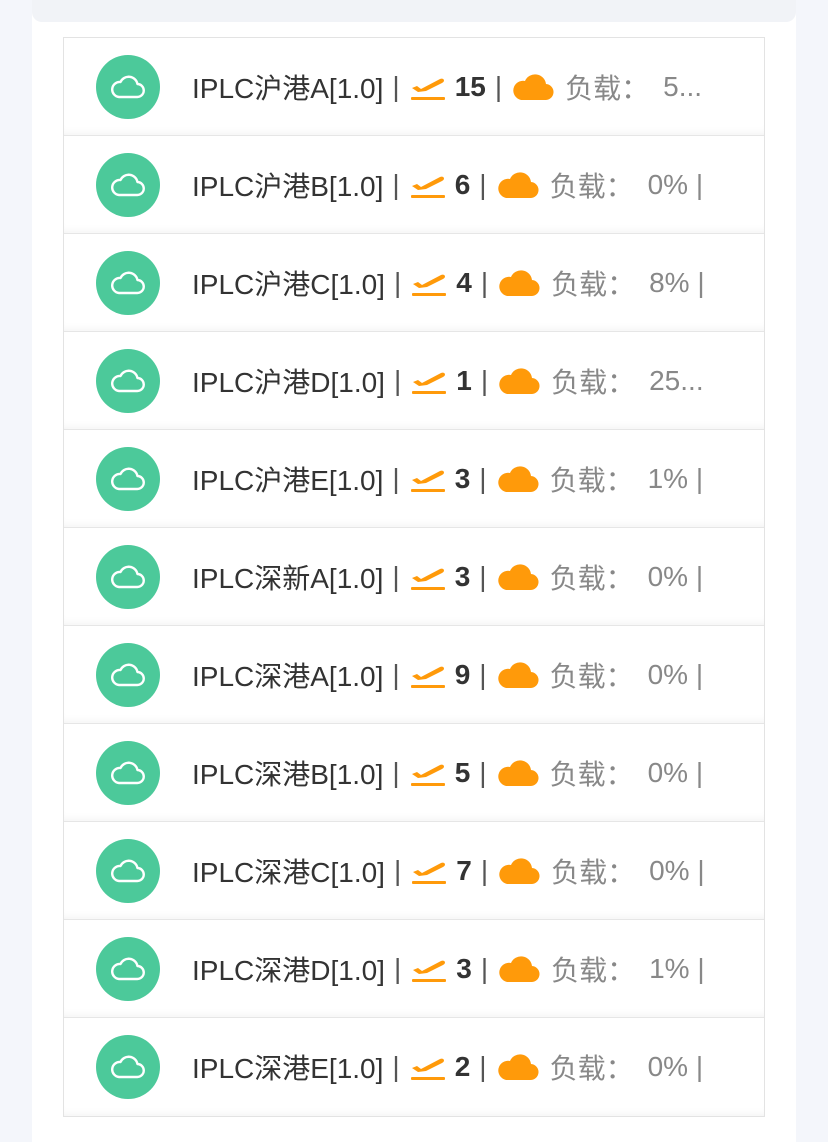 The width and height of the screenshot is (828, 1142). Describe the element at coordinates (288, 872) in the screenshot. I see `node-name: IPLC深港C[1.0]` at that location.